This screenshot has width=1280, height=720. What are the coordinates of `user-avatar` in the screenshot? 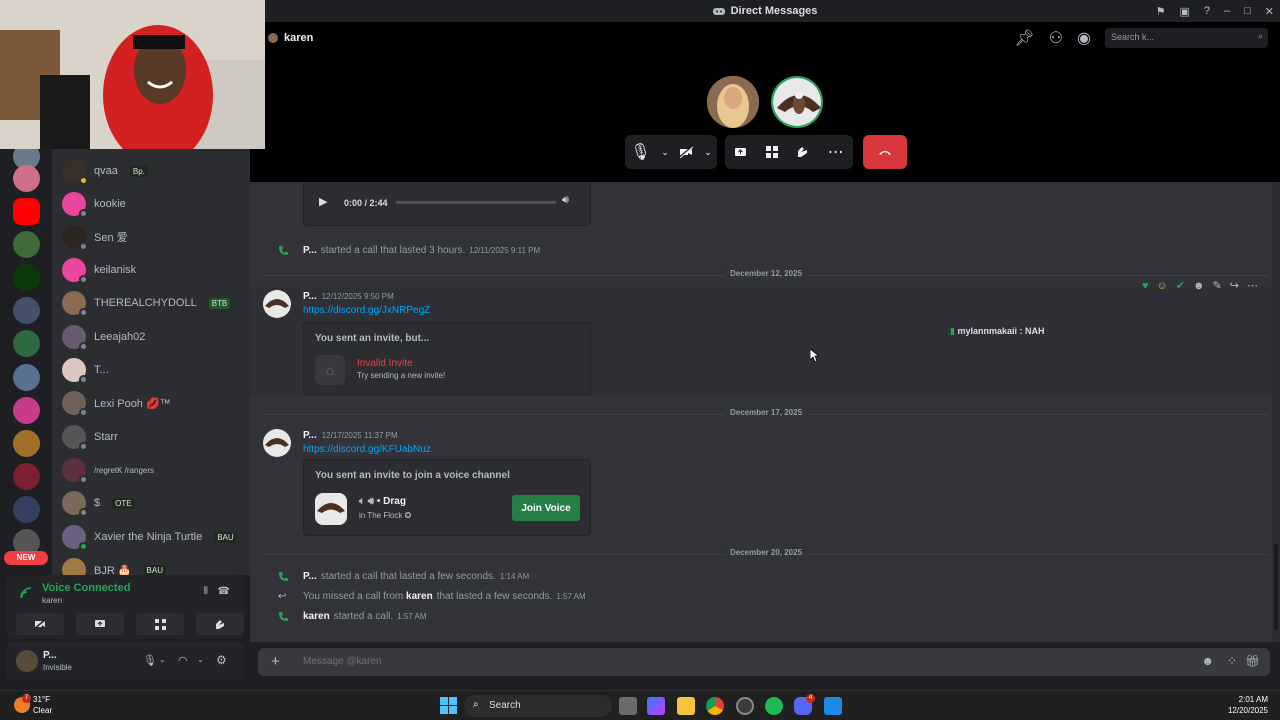 It's located at (27, 661).